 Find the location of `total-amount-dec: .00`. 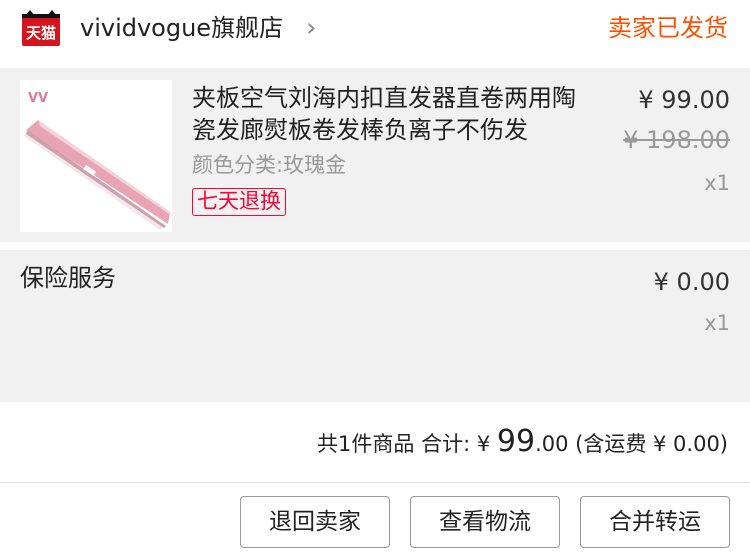

total-amount-dec: .00 is located at coordinates (552, 444).